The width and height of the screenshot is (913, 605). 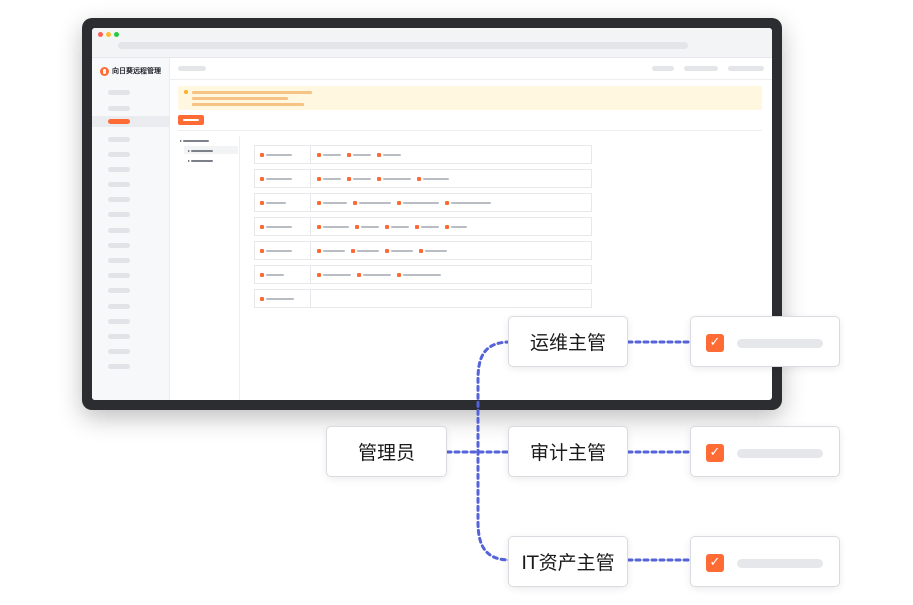 I want to click on role-card-ops: 运维主管, so click(x=568, y=341).